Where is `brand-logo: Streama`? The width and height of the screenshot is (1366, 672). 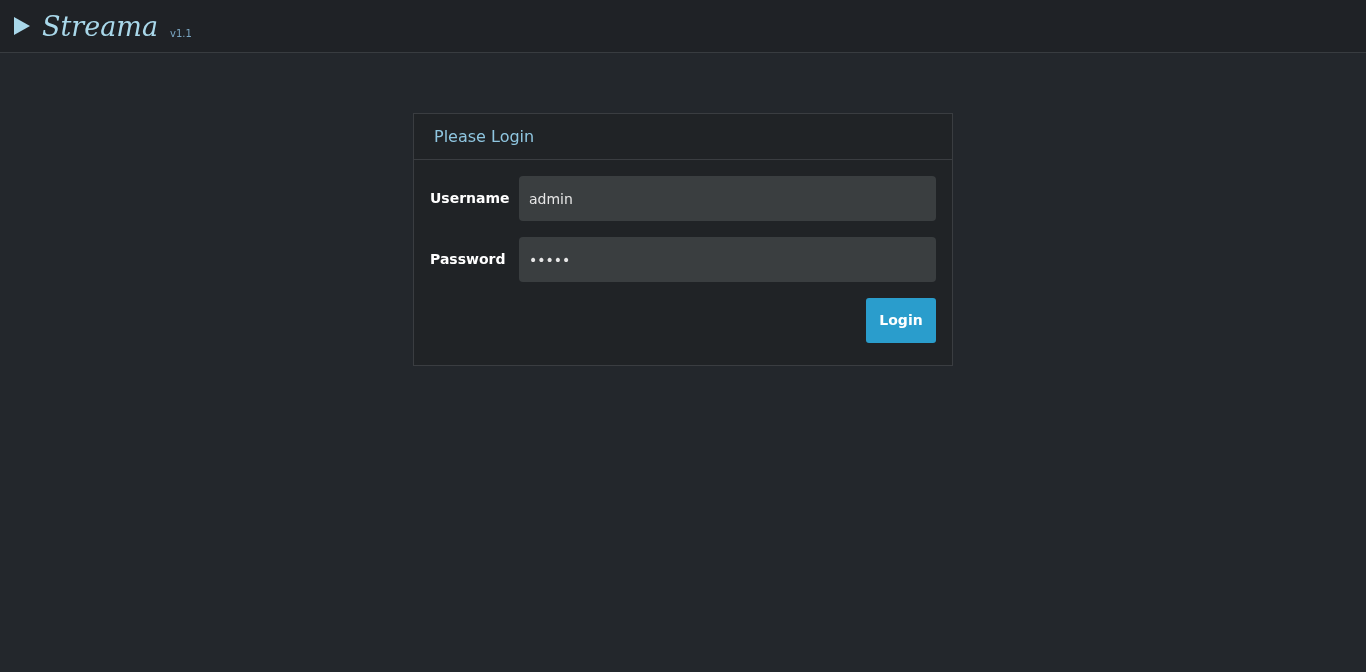
brand-logo: Streama is located at coordinates (100, 26).